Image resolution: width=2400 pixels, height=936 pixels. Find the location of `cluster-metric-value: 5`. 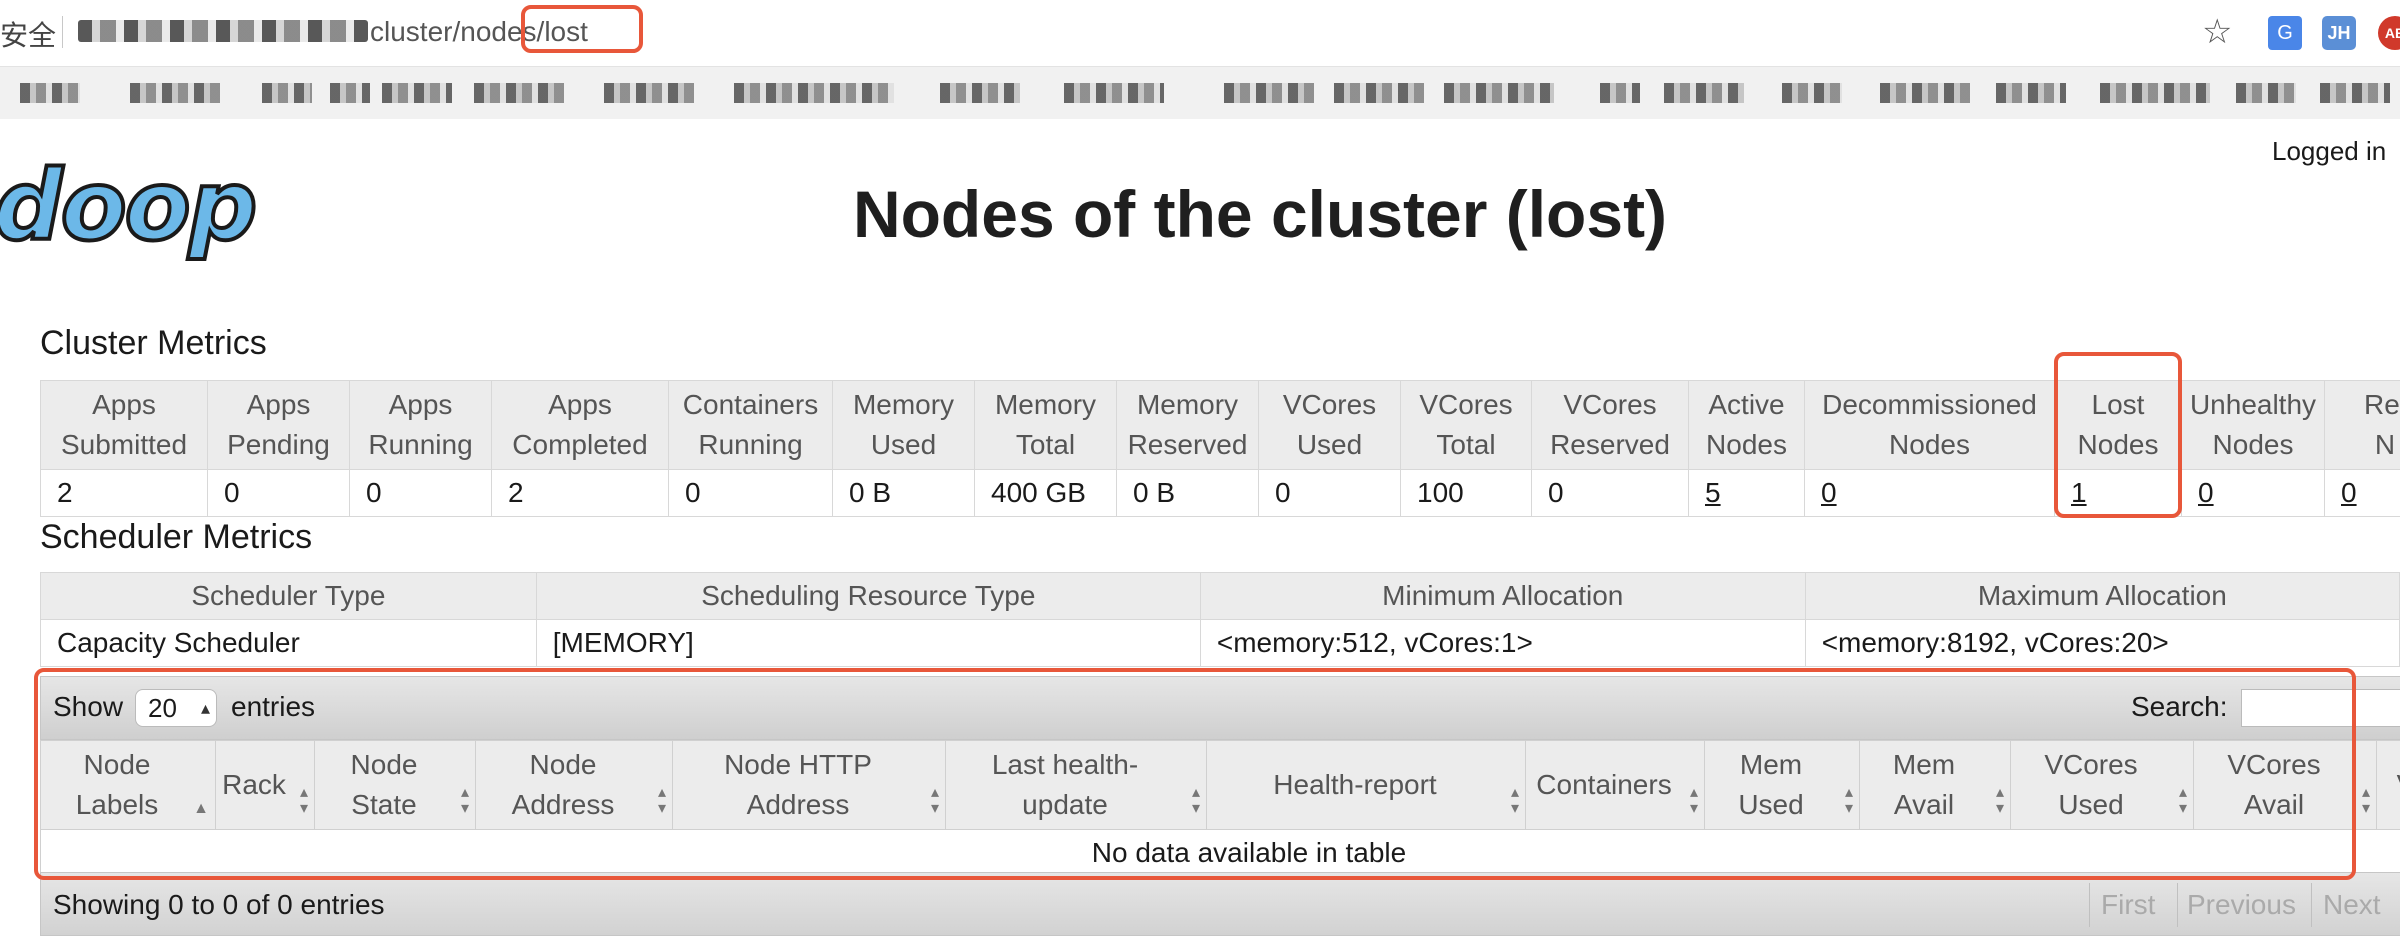

cluster-metric-value: 5 is located at coordinates (1746, 493).